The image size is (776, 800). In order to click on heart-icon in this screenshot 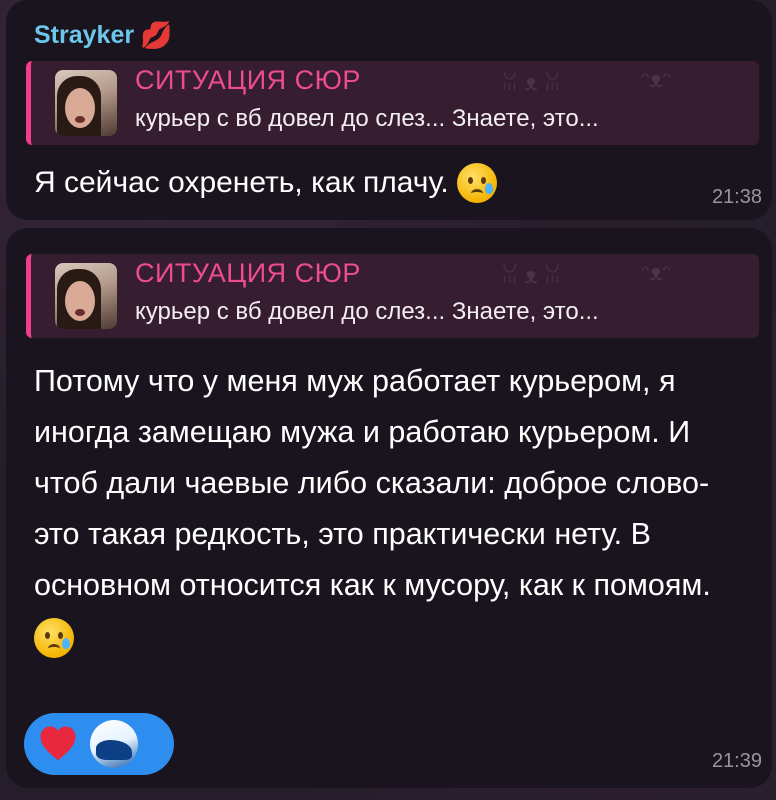, I will do `click(58, 743)`.